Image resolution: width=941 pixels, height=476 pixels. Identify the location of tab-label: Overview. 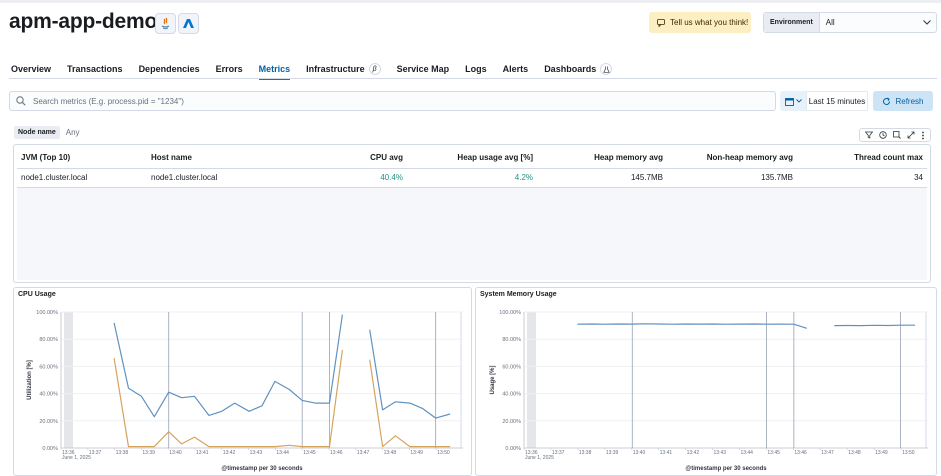
(31, 69).